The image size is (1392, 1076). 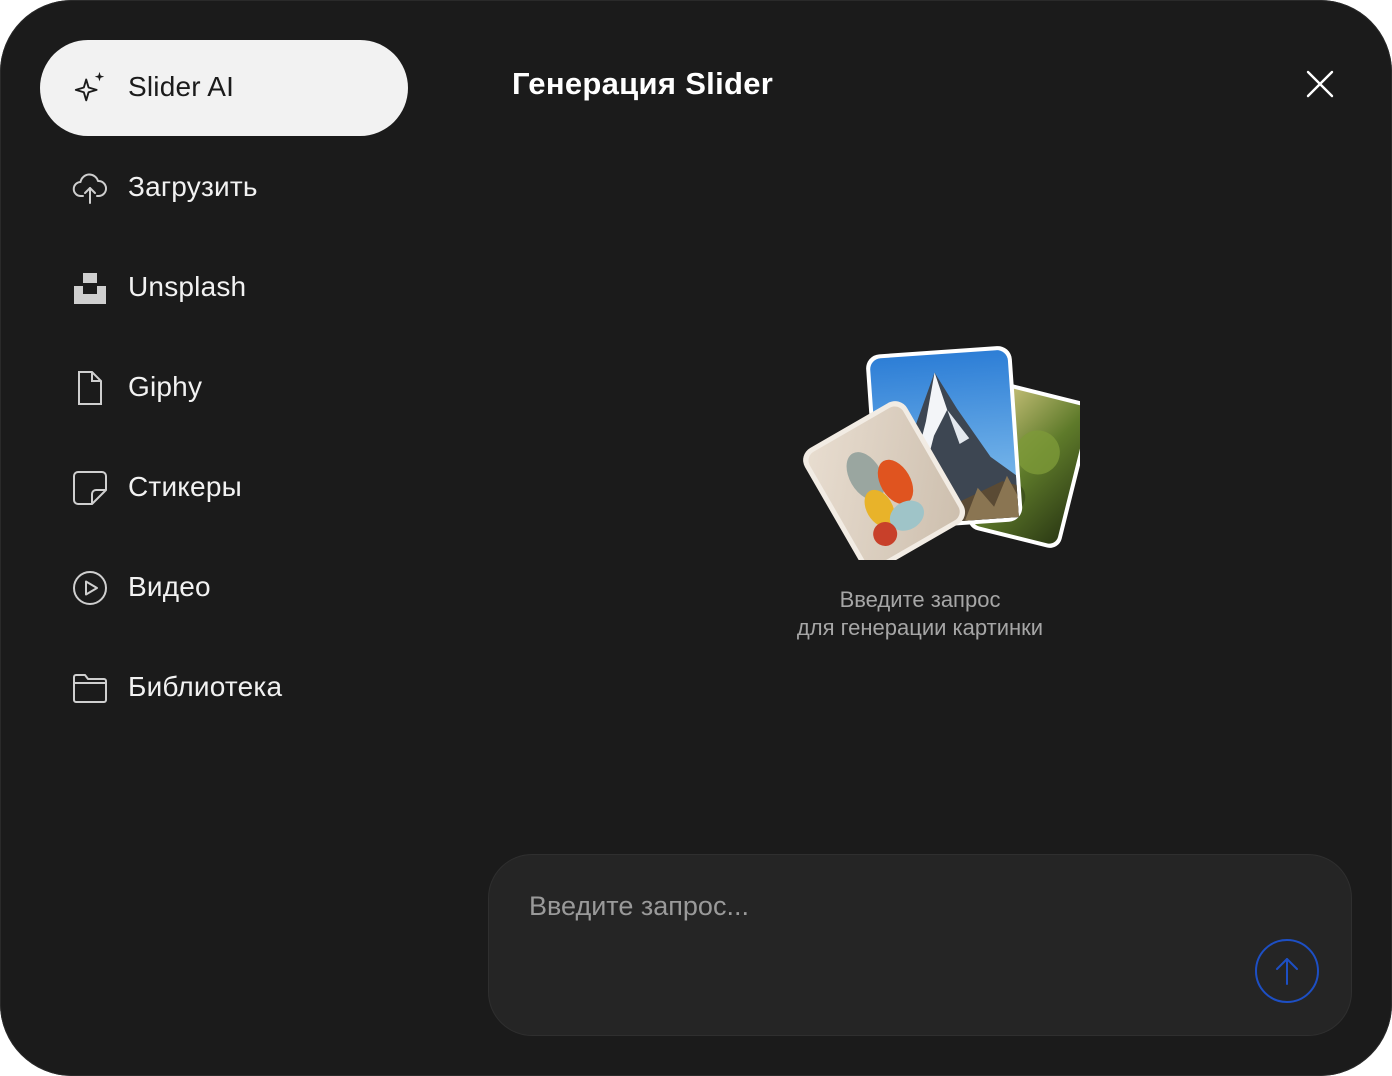 What do you see at coordinates (90, 488) in the screenshot?
I see `sticker-icon` at bounding box center [90, 488].